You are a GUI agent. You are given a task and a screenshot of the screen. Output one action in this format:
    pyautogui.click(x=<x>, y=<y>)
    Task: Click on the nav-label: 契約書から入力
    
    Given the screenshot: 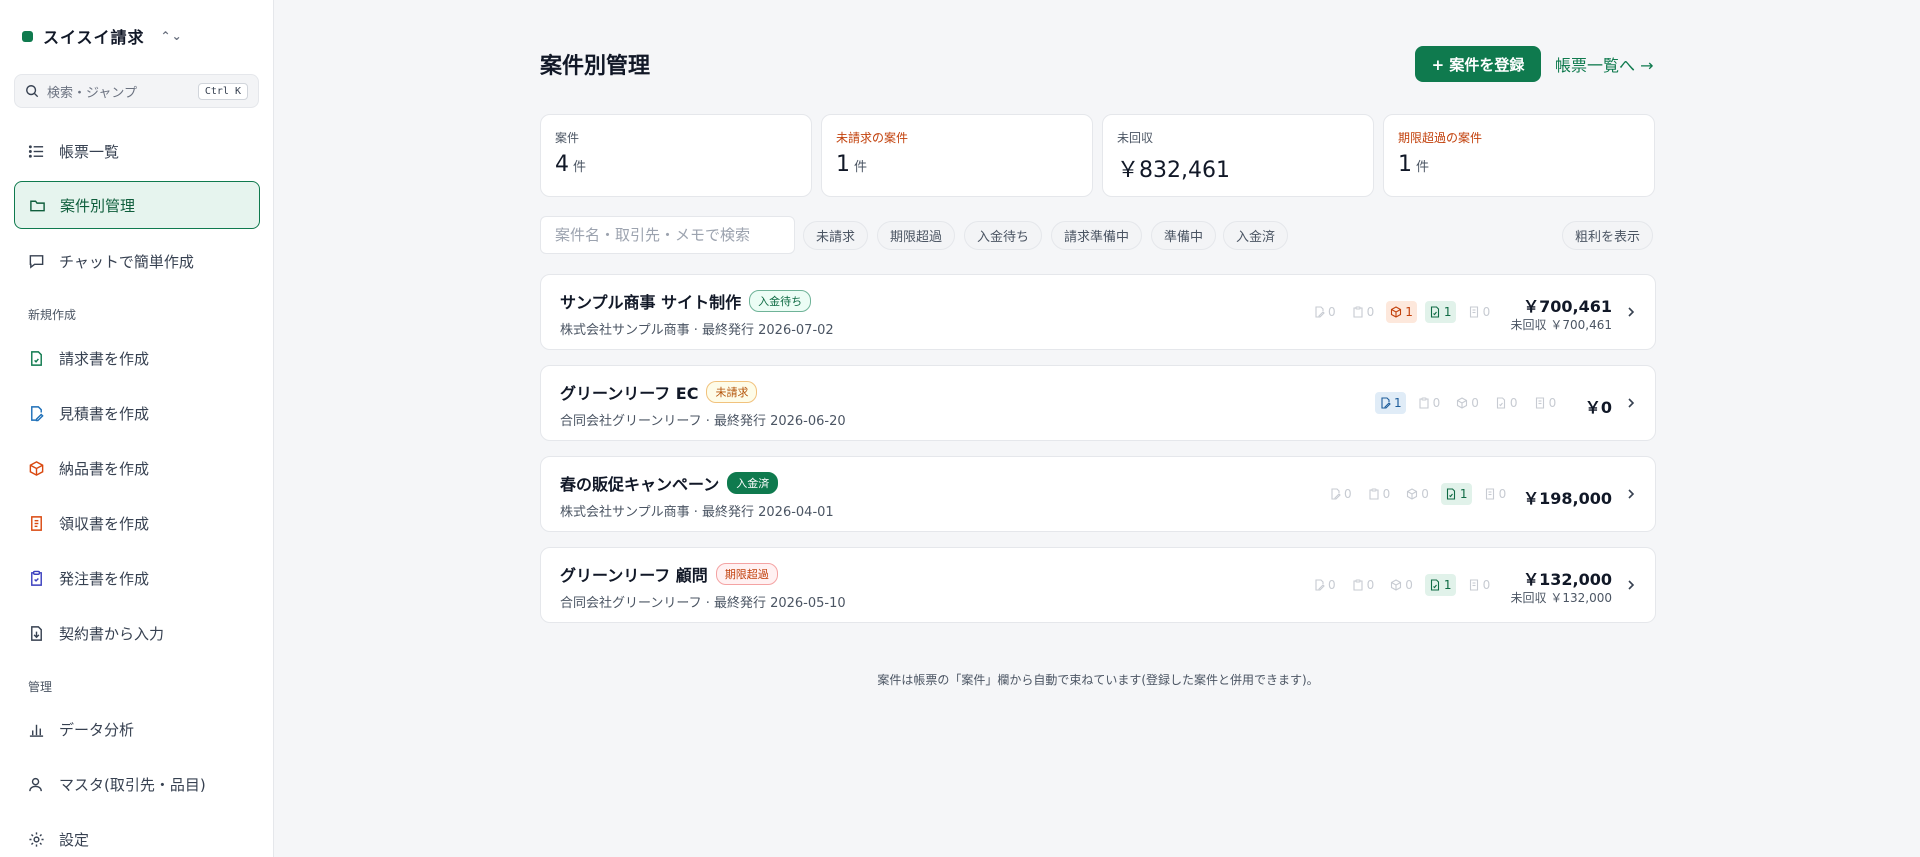 What is the action you would take?
    pyautogui.click(x=112, y=633)
    